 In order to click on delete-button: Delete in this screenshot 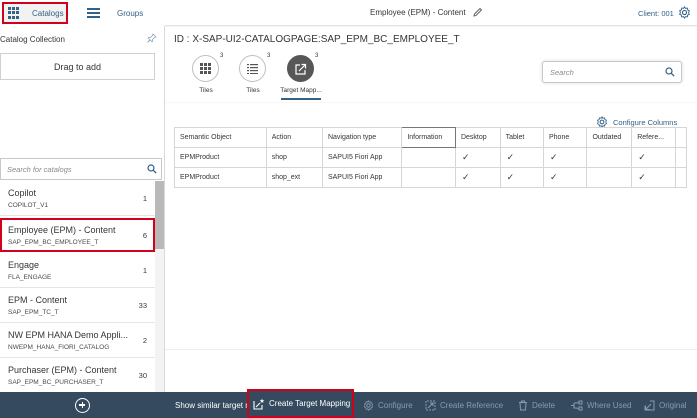, I will do `click(536, 405)`.